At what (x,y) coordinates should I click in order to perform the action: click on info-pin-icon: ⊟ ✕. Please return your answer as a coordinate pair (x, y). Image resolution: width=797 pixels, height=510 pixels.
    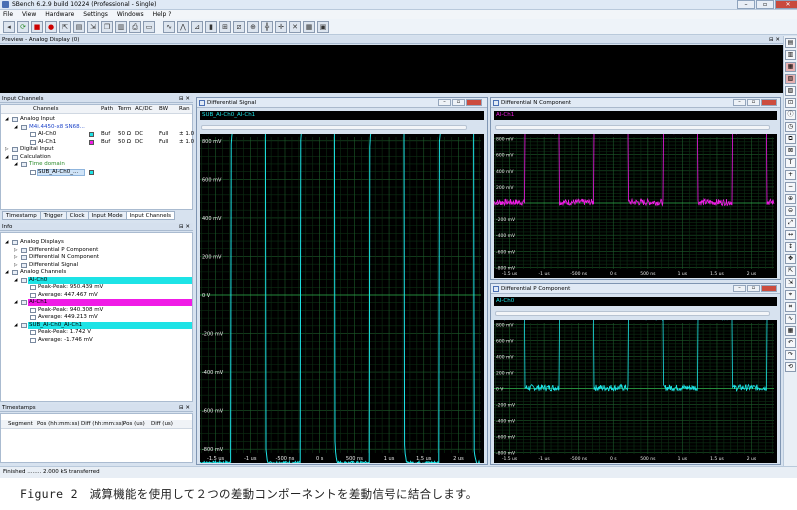
    Looking at the image, I should click on (184, 227).